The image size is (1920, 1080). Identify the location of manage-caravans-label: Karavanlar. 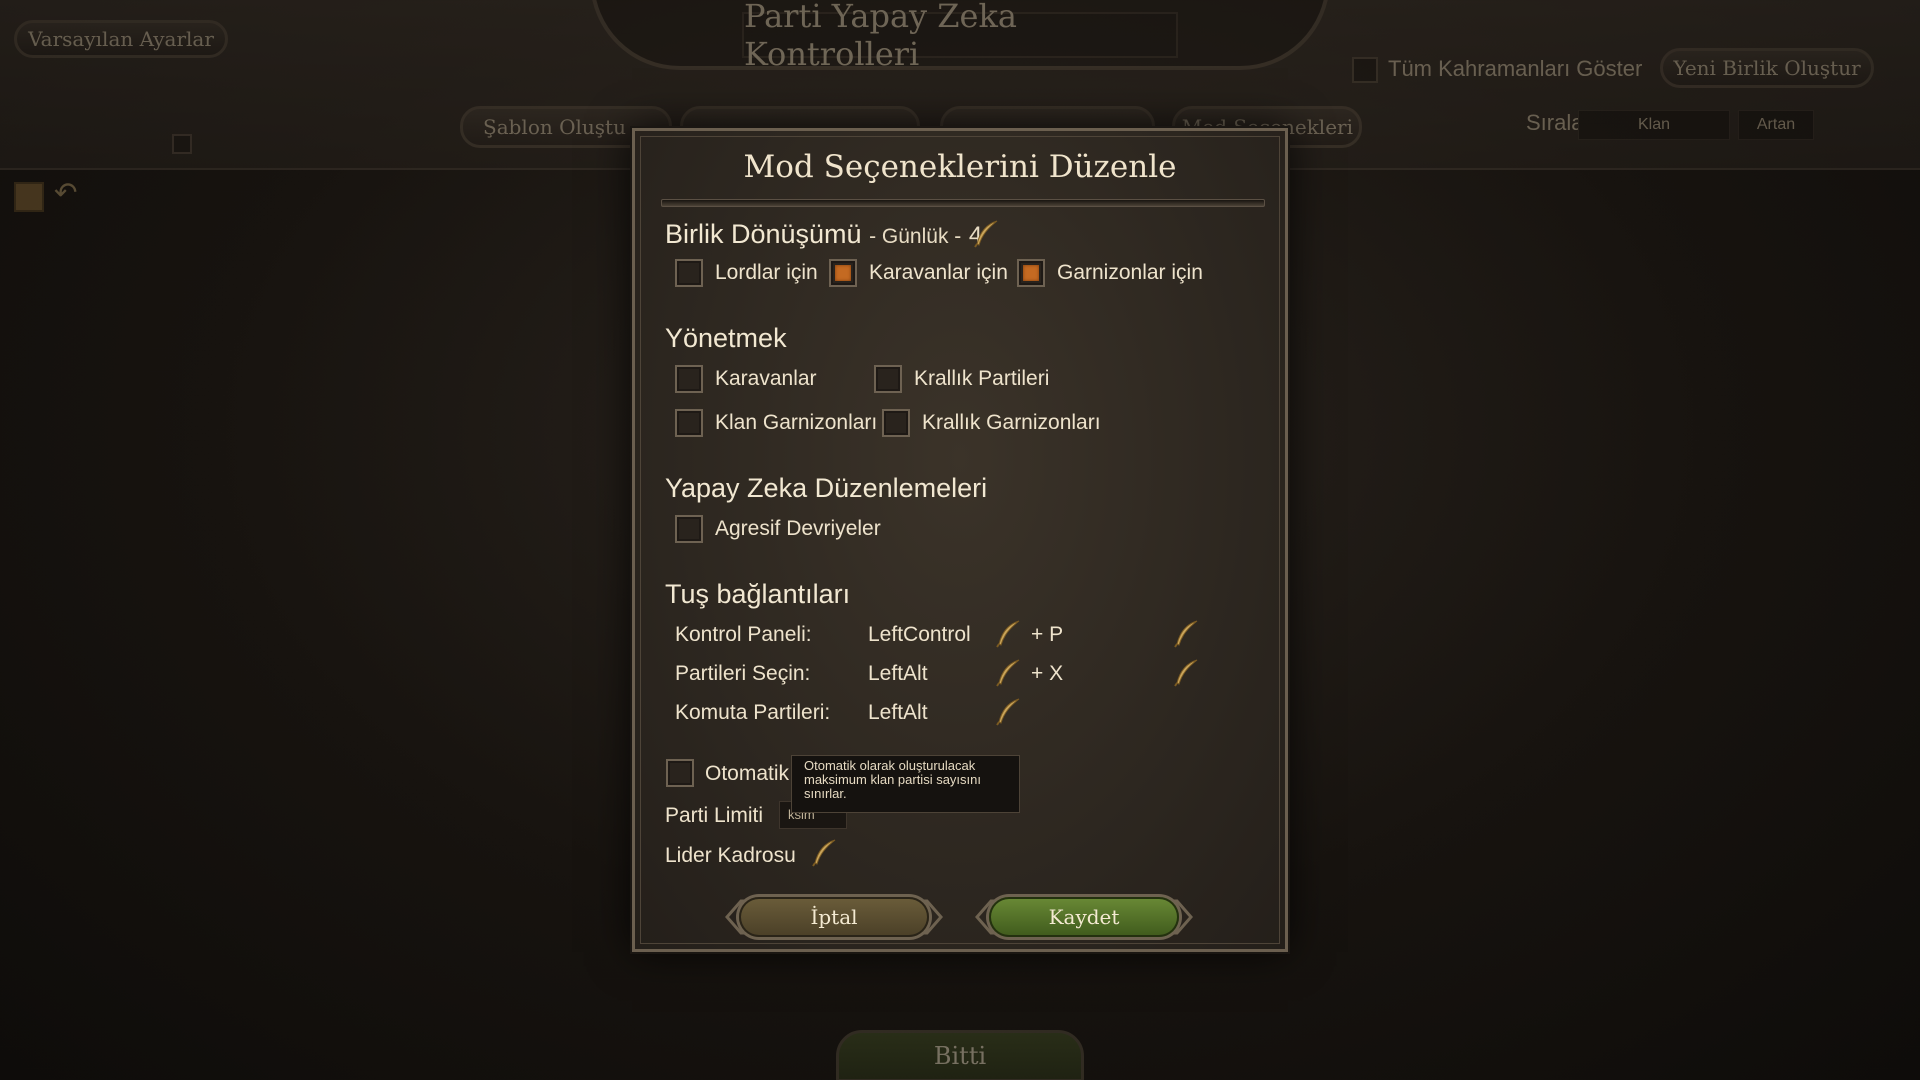
(766, 378).